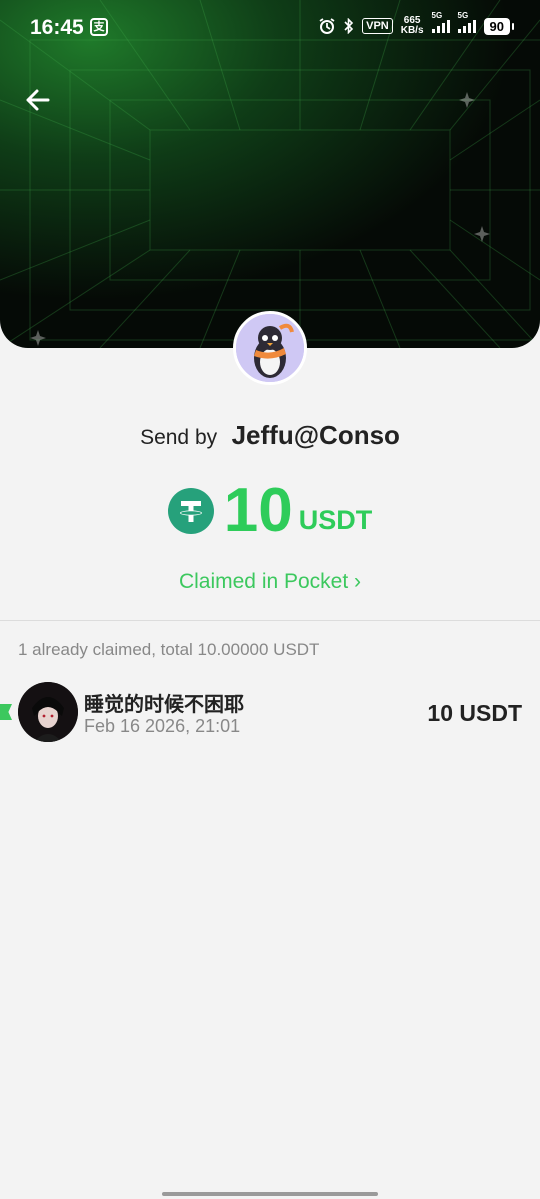 This screenshot has height=1199, width=540. What do you see at coordinates (169, 649) in the screenshot?
I see `claim-summary: 1 already claimed, total 10.00000 USDT` at bounding box center [169, 649].